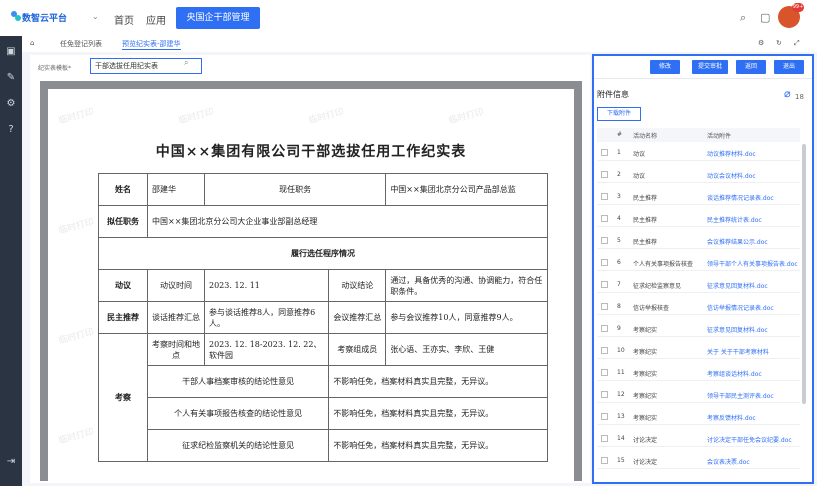 The width and height of the screenshot is (817, 486). What do you see at coordinates (81, 44) in the screenshot?
I see `crumb-register-list: 任免登记列表` at bounding box center [81, 44].